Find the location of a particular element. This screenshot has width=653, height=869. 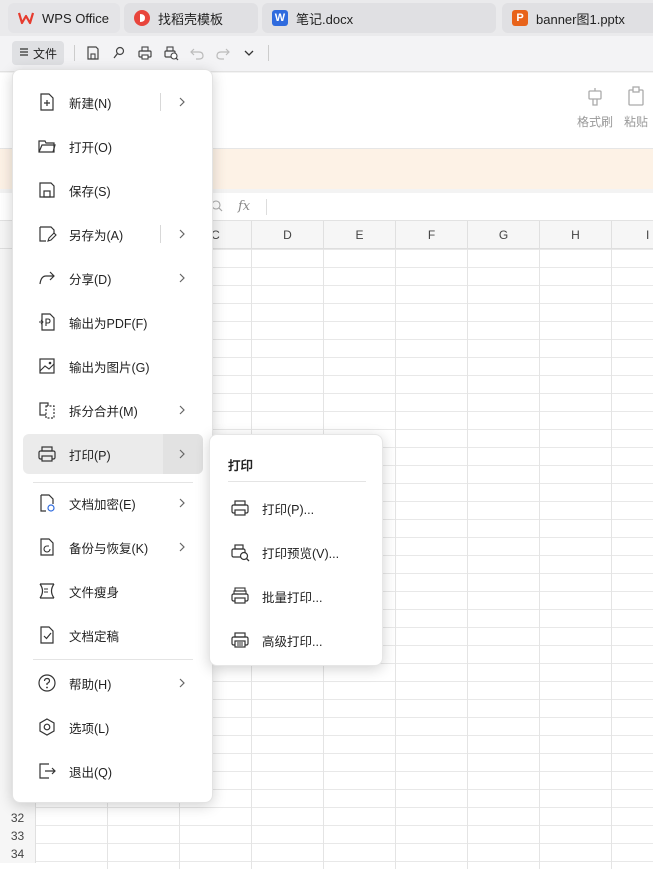

finalize-doc-icon is located at coordinates (47, 635).